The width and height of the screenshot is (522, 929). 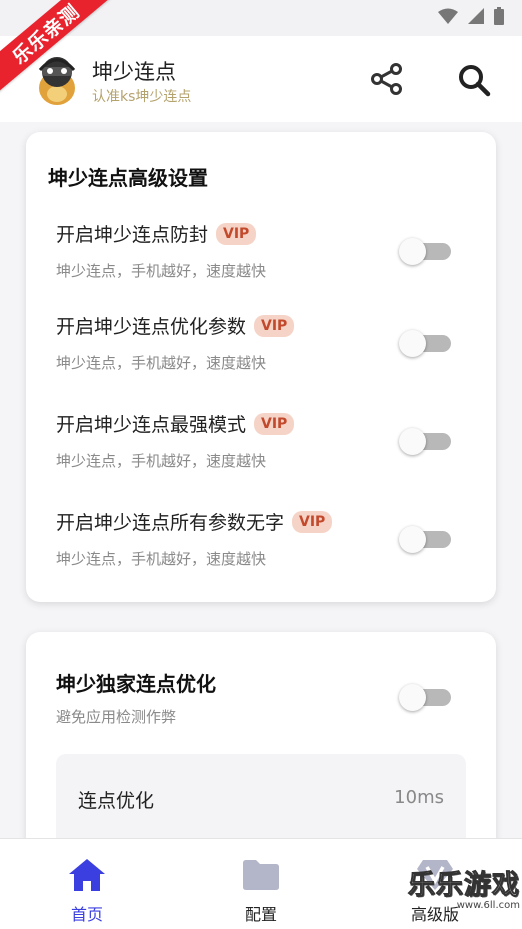 I want to click on setting-row-strongest-mode: 开启坤少连点最强模式 VIP 坤少连点，手机越好，速度越快, so click(x=261, y=450).